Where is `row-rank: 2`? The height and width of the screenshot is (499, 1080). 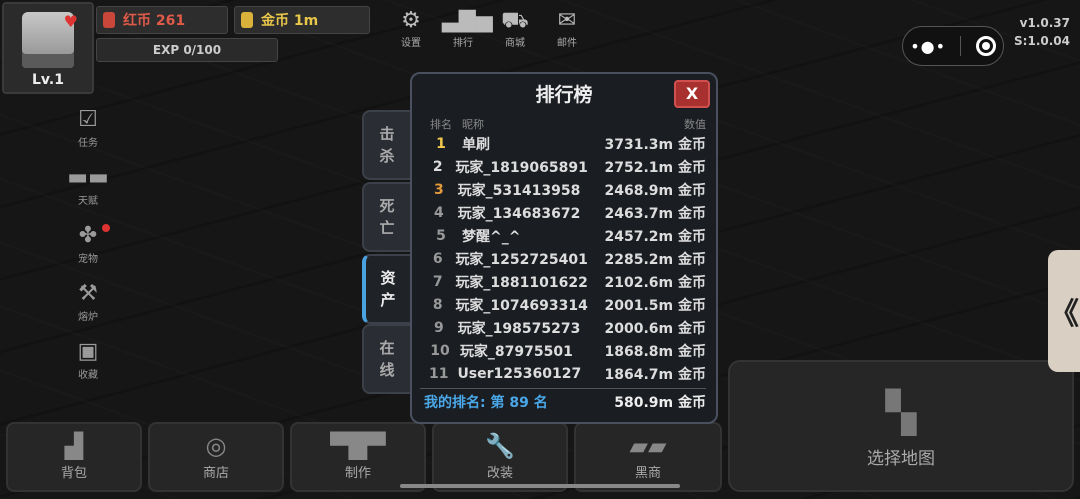
row-rank: 2 is located at coordinates (437, 166).